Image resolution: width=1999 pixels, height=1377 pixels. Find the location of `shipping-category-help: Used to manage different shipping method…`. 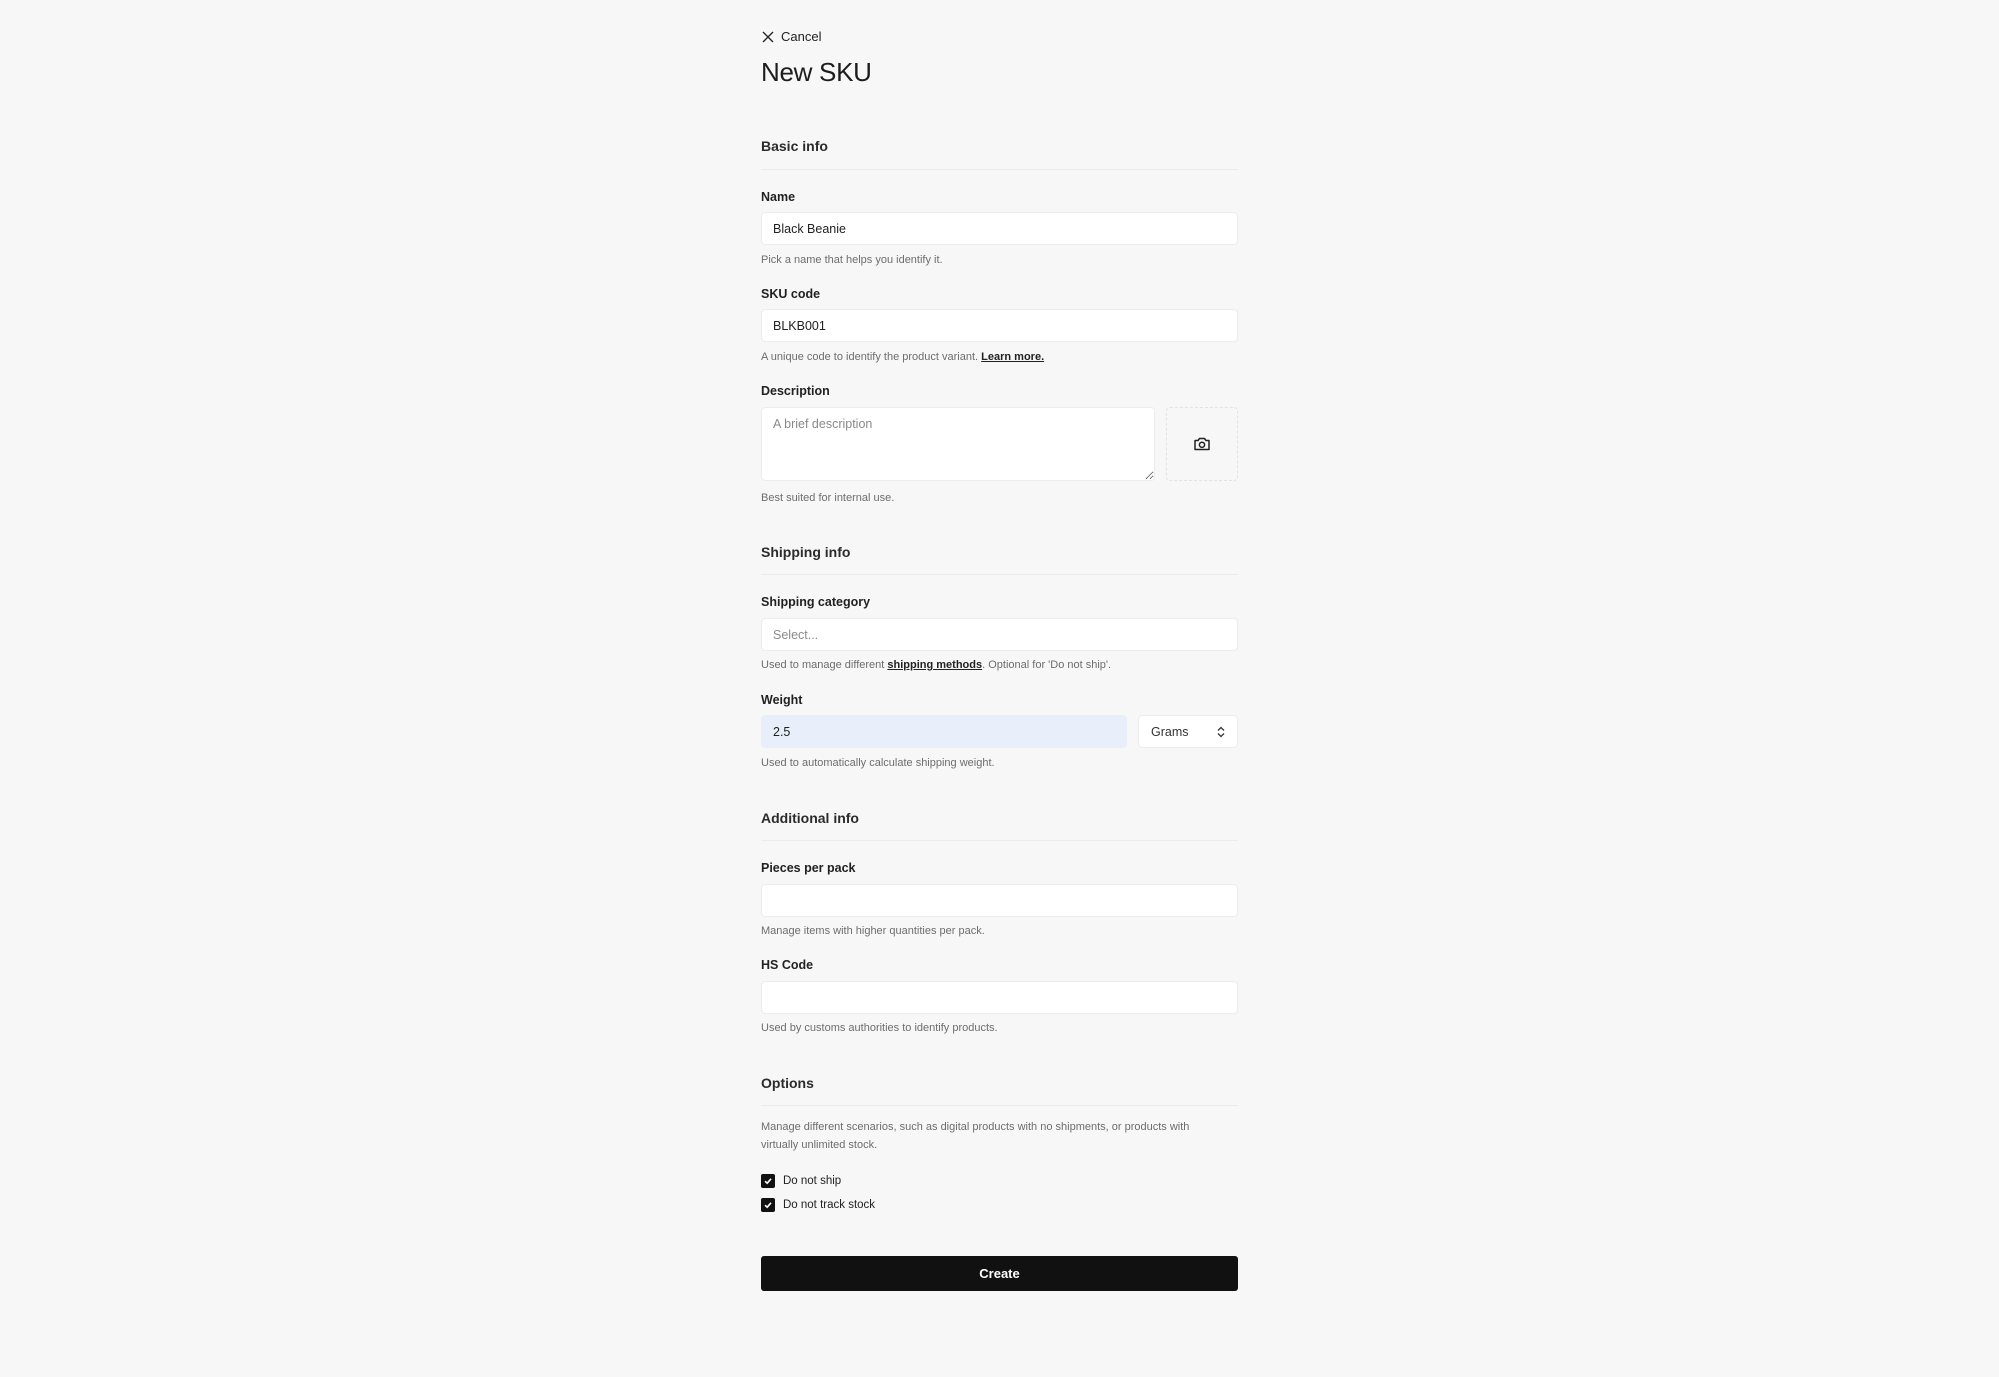

shipping-category-help: Used to manage different shipping method… is located at coordinates (936, 665).